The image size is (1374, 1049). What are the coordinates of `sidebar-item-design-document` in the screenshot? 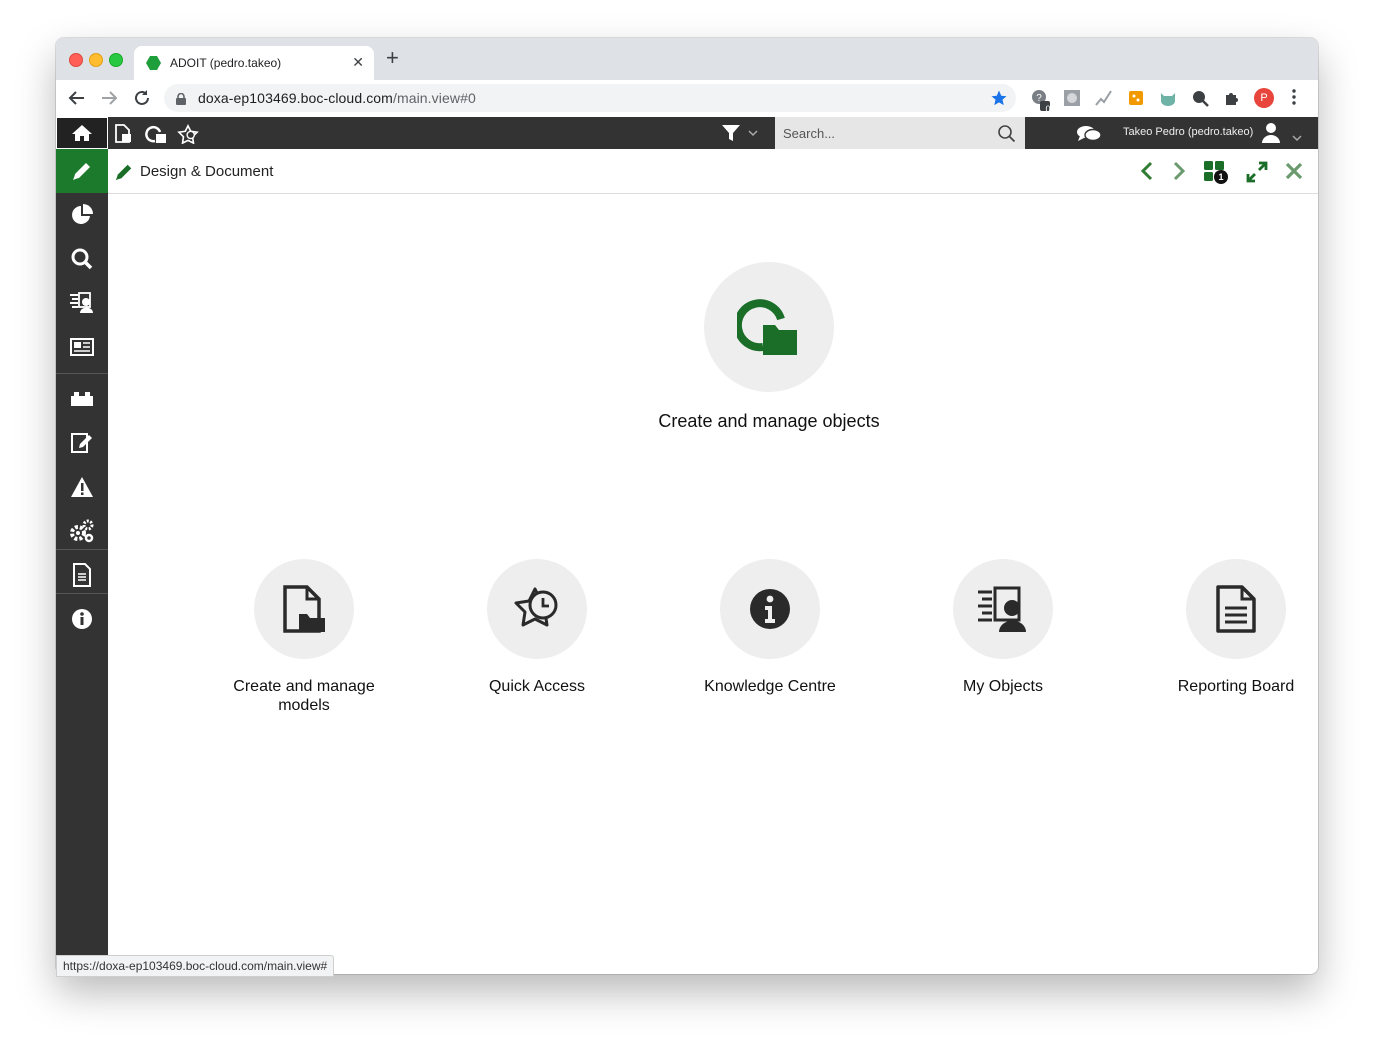 It's located at (82, 171).